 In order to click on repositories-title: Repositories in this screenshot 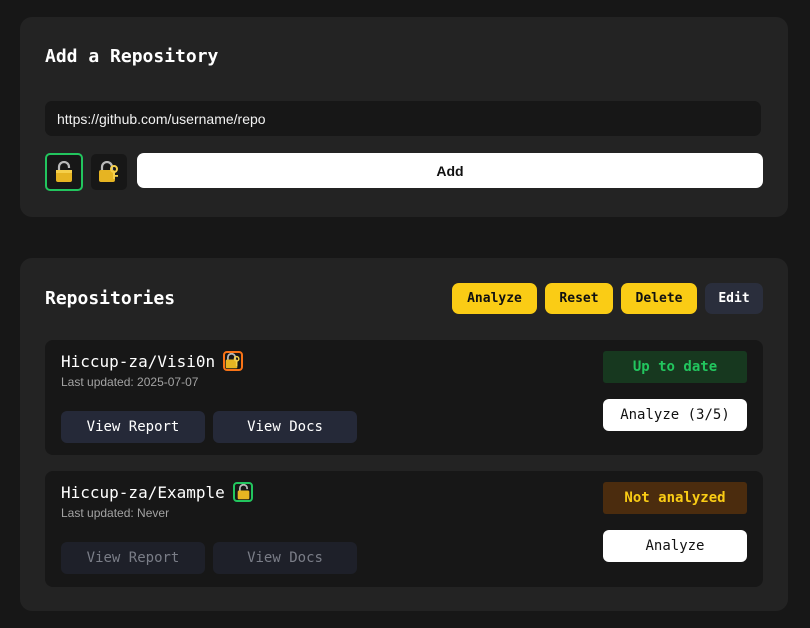, I will do `click(110, 298)`.